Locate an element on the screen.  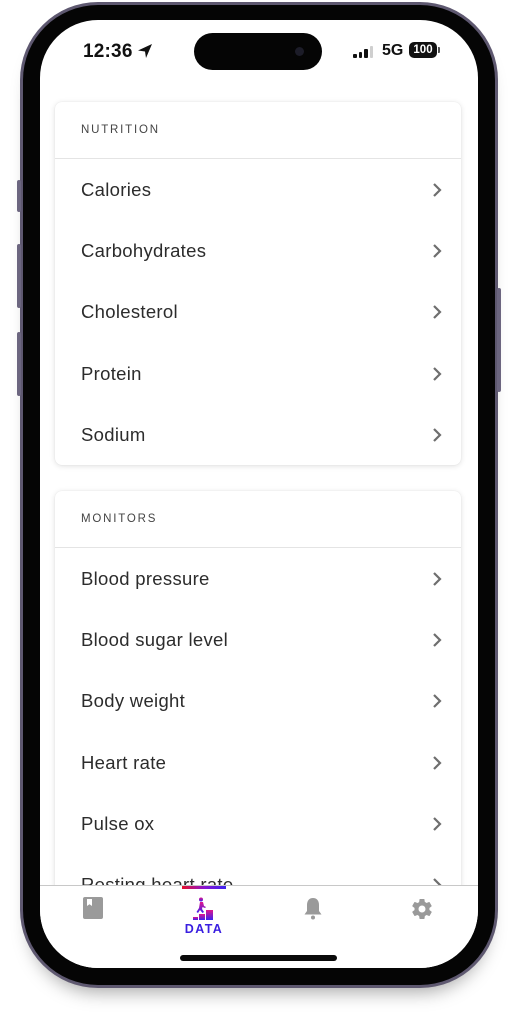
action-button is located at coordinates (19, 196).